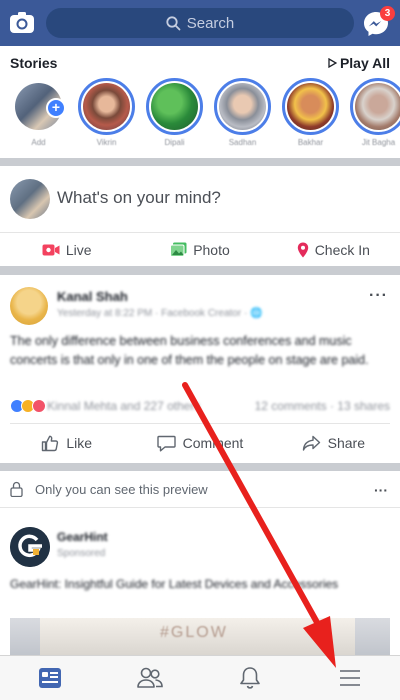 This screenshot has height=700, width=400. Describe the element at coordinates (174, 142) in the screenshot. I see `story-name: Dipali` at that location.